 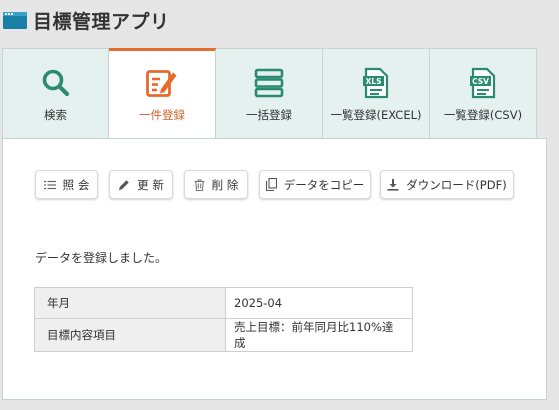 I want to click on table-row: 目標内容項目 売上目標：前年同月比110%達成, so click(x=223, y=335).